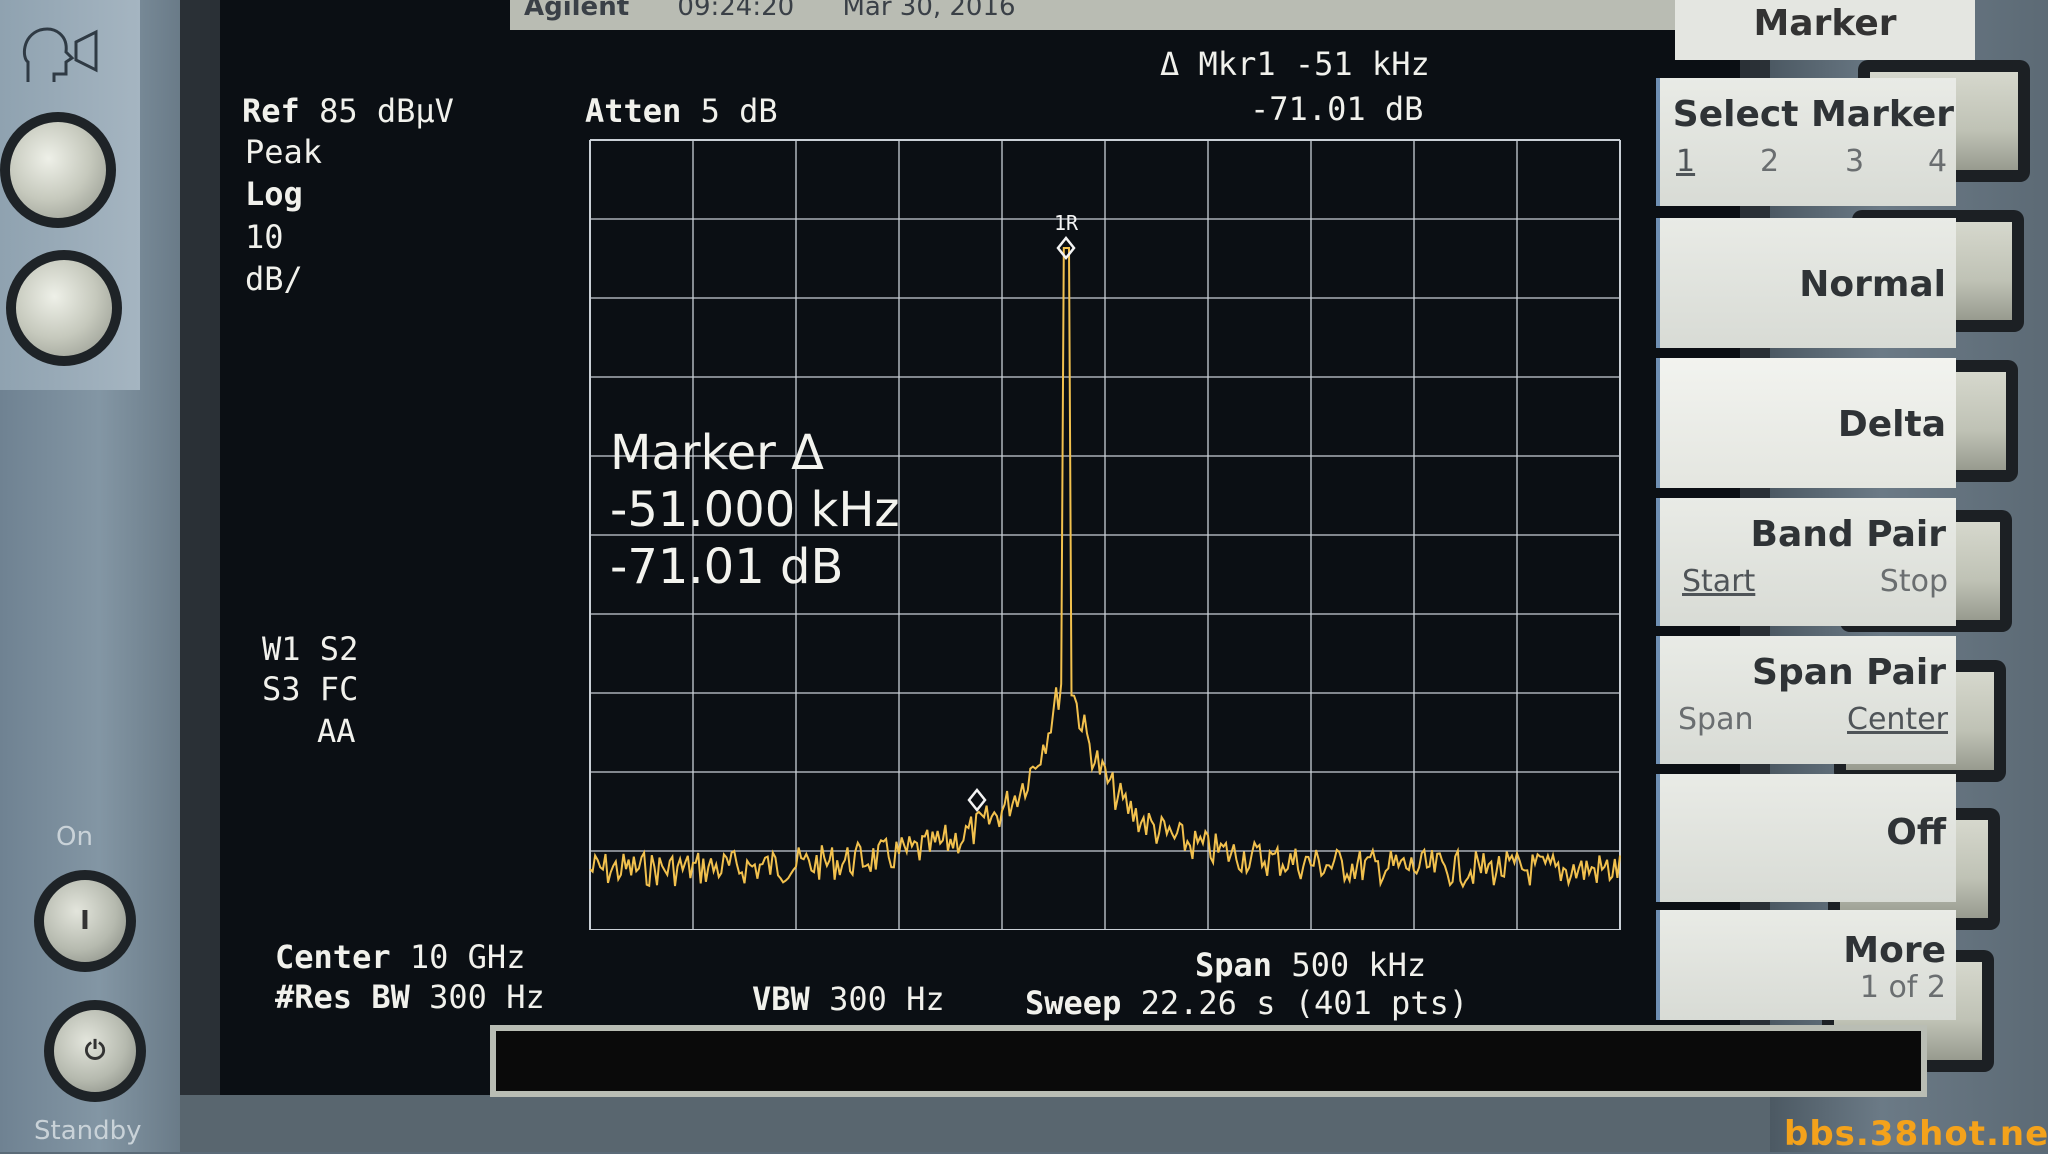 The image size is (2048, 1154). Describe the element at coordinates (1902, 987) in the screenshot. I see `more-page: 1 of 2` at that location.